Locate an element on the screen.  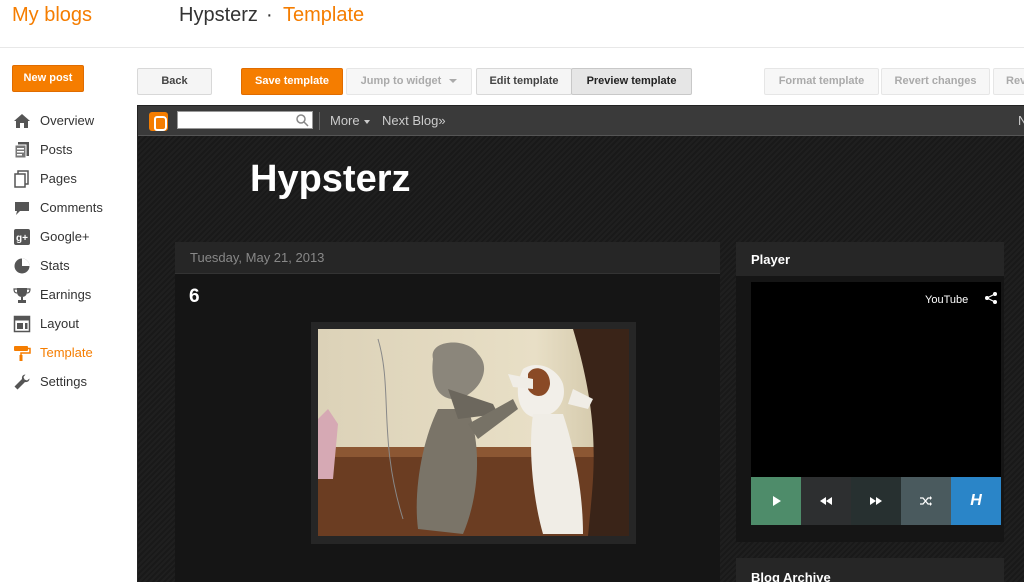
sidebar-item-stats: Stats is located at coordinates (72, 265).